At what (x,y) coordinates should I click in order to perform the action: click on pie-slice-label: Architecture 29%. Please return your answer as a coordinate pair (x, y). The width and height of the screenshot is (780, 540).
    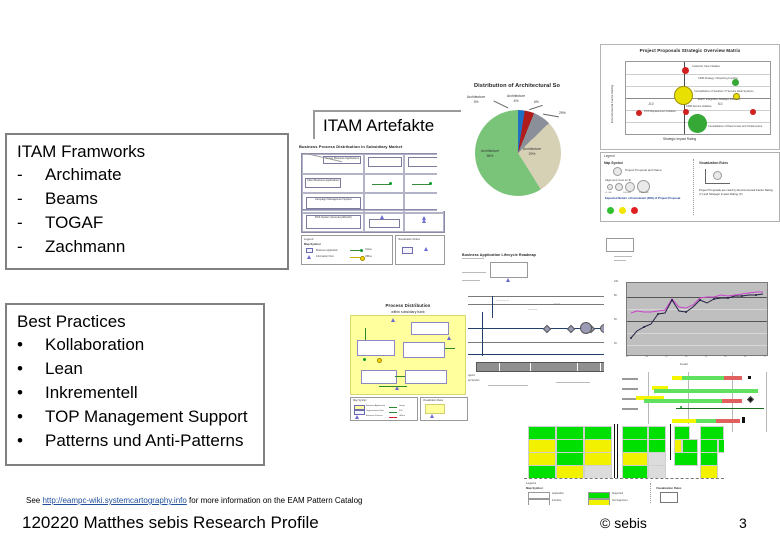
    Looking at the image, I should click on (532, 151).